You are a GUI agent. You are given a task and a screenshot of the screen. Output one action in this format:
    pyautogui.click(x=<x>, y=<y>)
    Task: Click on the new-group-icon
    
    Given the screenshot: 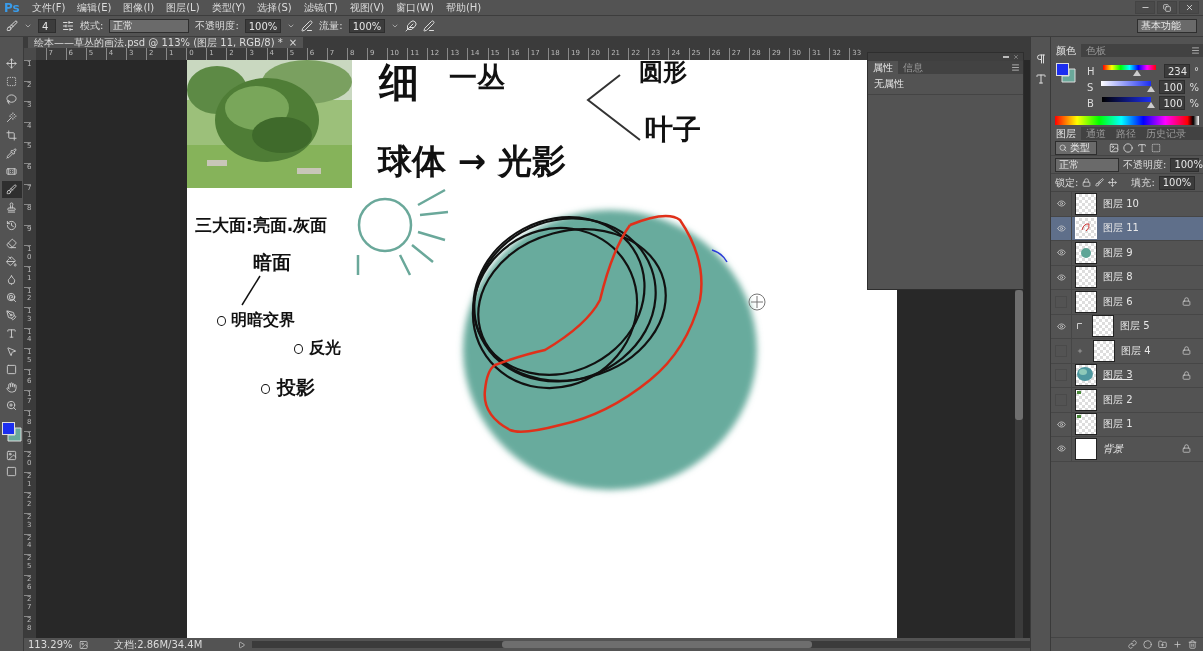 What is the action you would take?
    pyautogui.click(x=1162, y=644)
    